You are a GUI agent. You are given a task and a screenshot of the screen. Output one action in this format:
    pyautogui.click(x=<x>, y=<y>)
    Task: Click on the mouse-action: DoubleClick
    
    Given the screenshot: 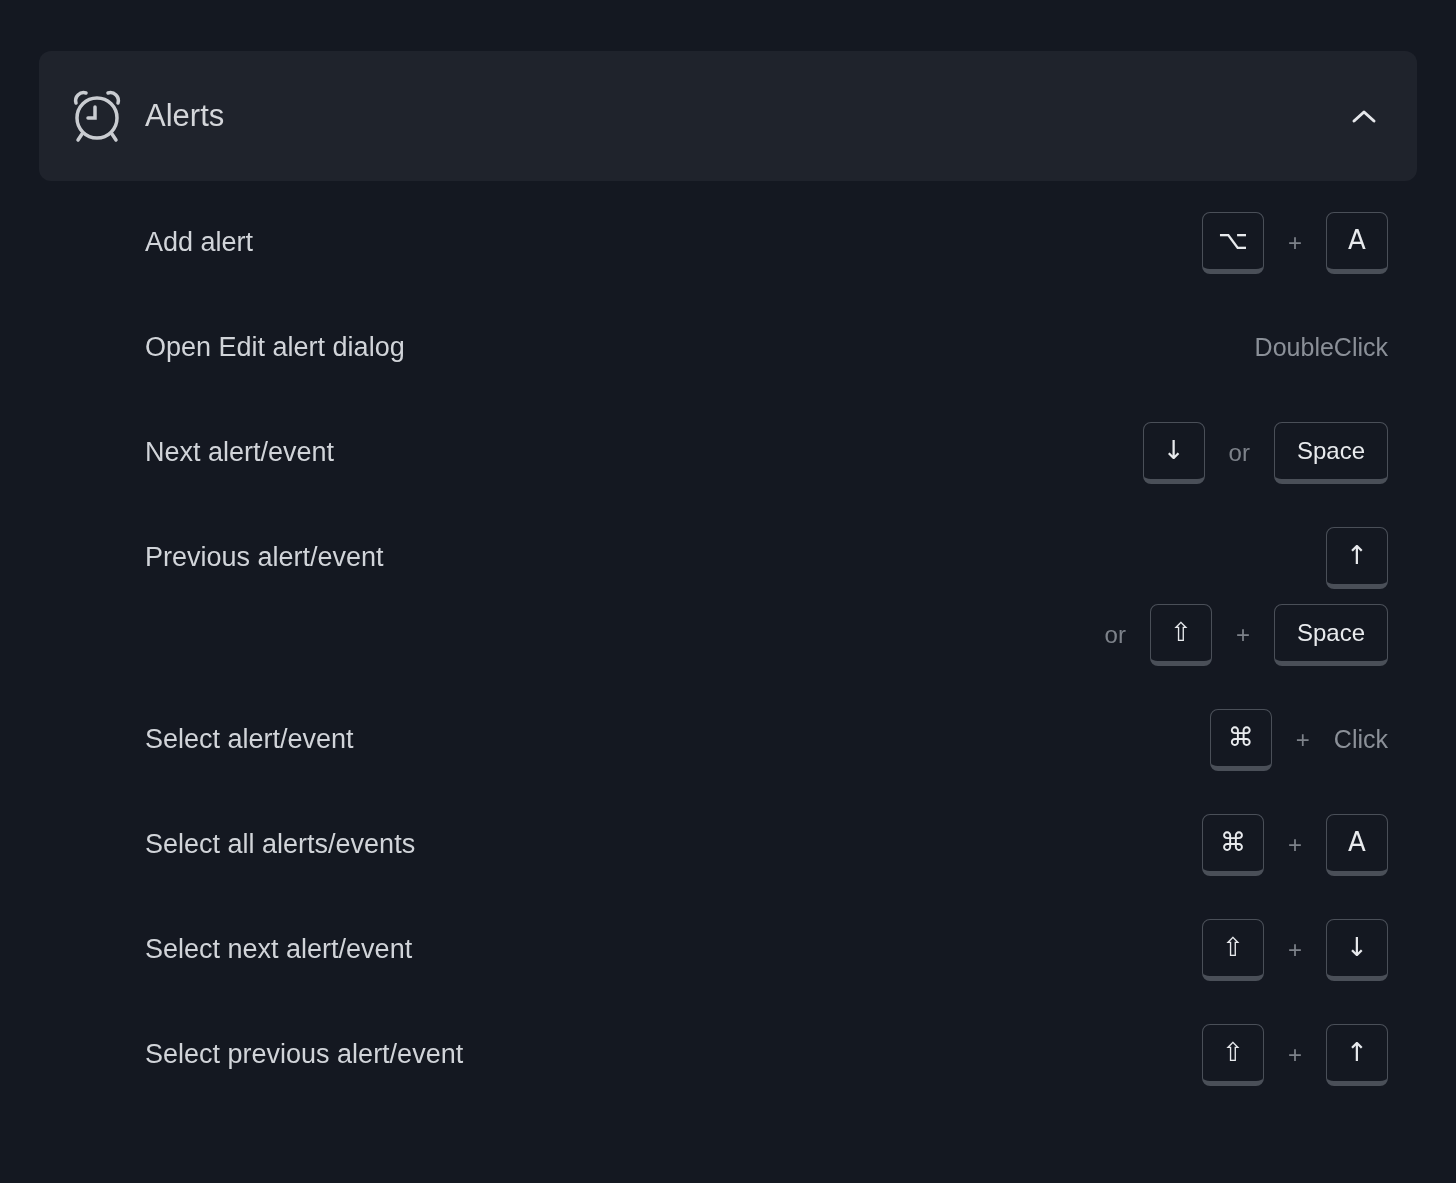 What is the action you would take?
    pyautogui.click(x=1321, y=347)
    